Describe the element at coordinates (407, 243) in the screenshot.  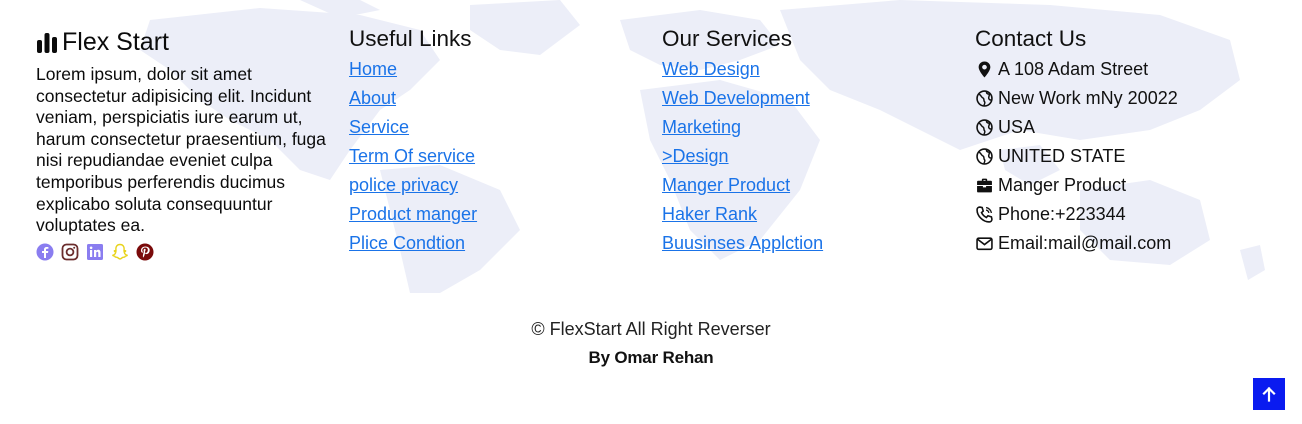
I see `link-conditions: Plice Condtion` at that location.